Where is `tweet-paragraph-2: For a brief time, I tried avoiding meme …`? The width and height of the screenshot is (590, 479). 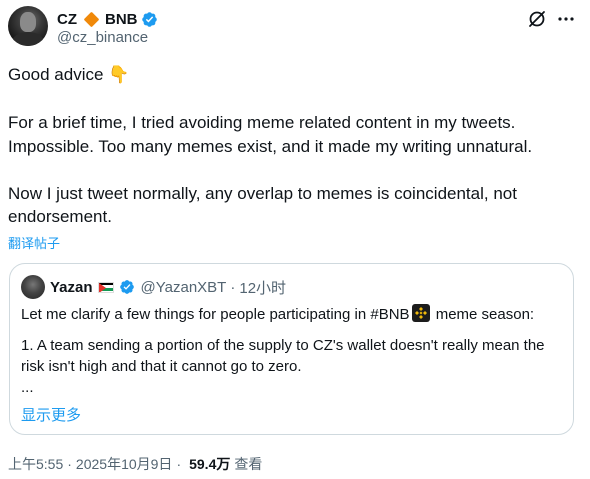 tweet-paragraph-2: For a brief time, I tried avoiding meme … is located at coordinates (270, 134).